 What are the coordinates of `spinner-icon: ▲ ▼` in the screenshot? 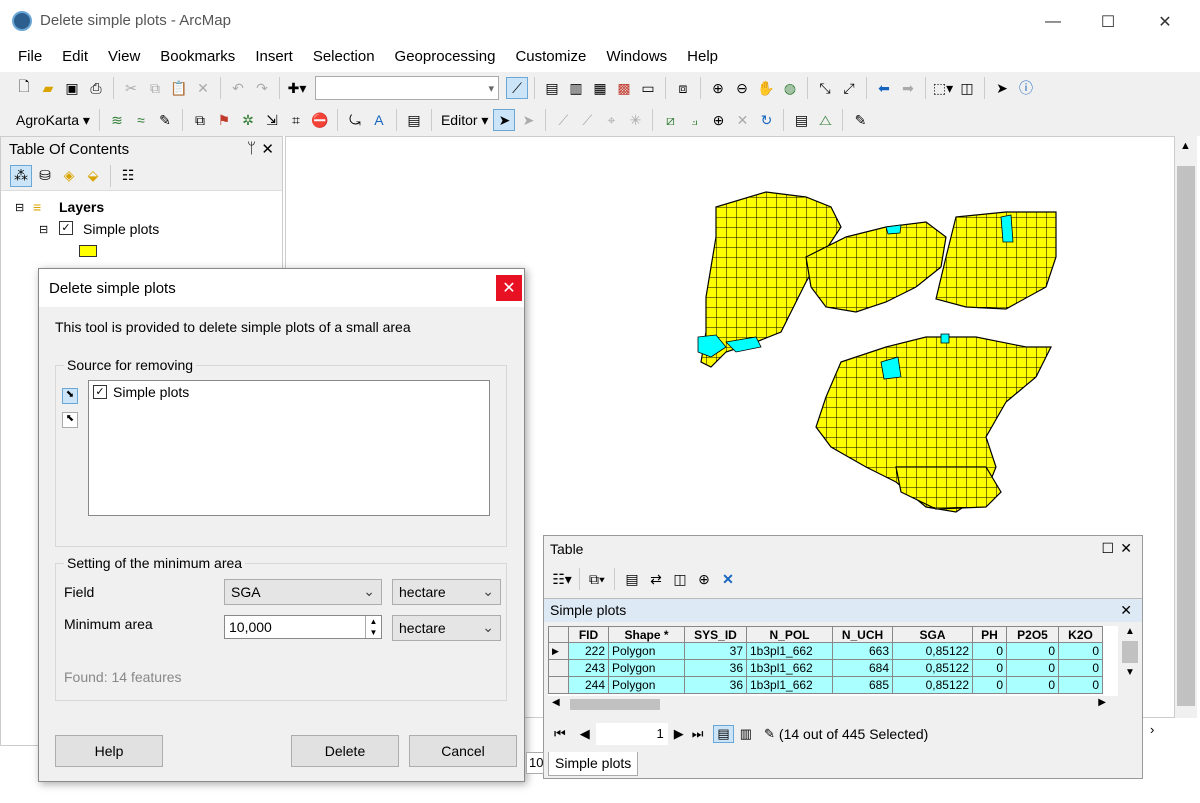 It's located at (373, 627).